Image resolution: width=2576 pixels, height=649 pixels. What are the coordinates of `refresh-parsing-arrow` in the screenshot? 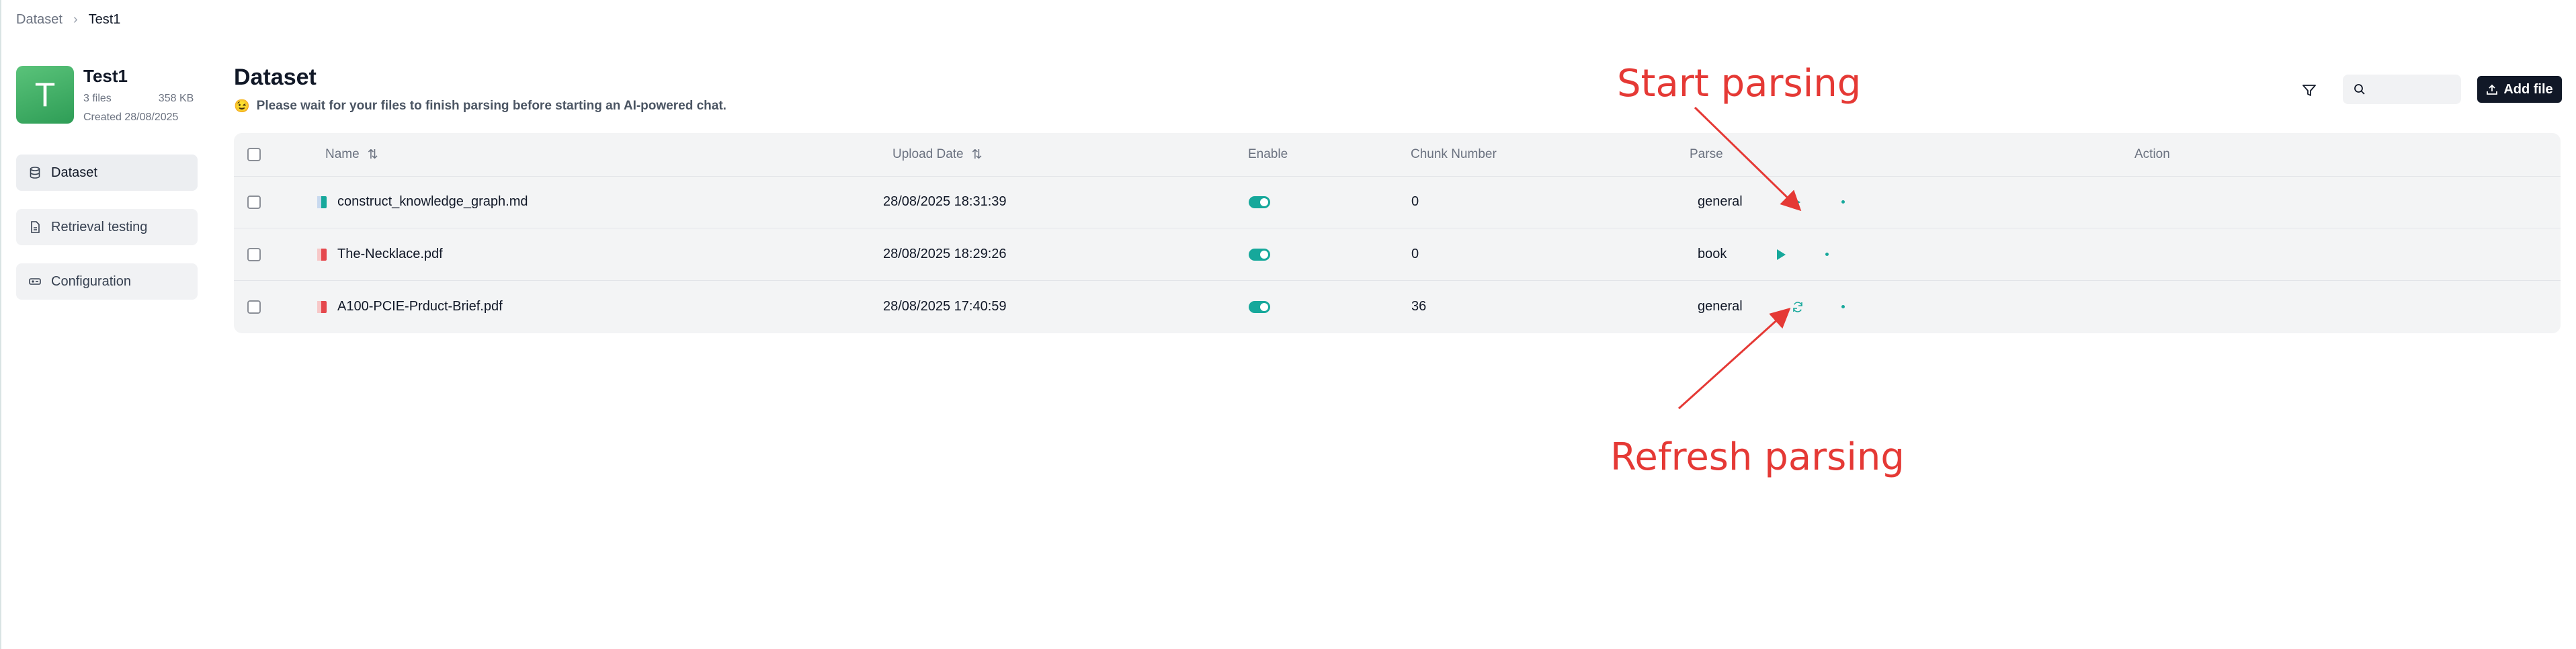 It's located at (1734, 358).